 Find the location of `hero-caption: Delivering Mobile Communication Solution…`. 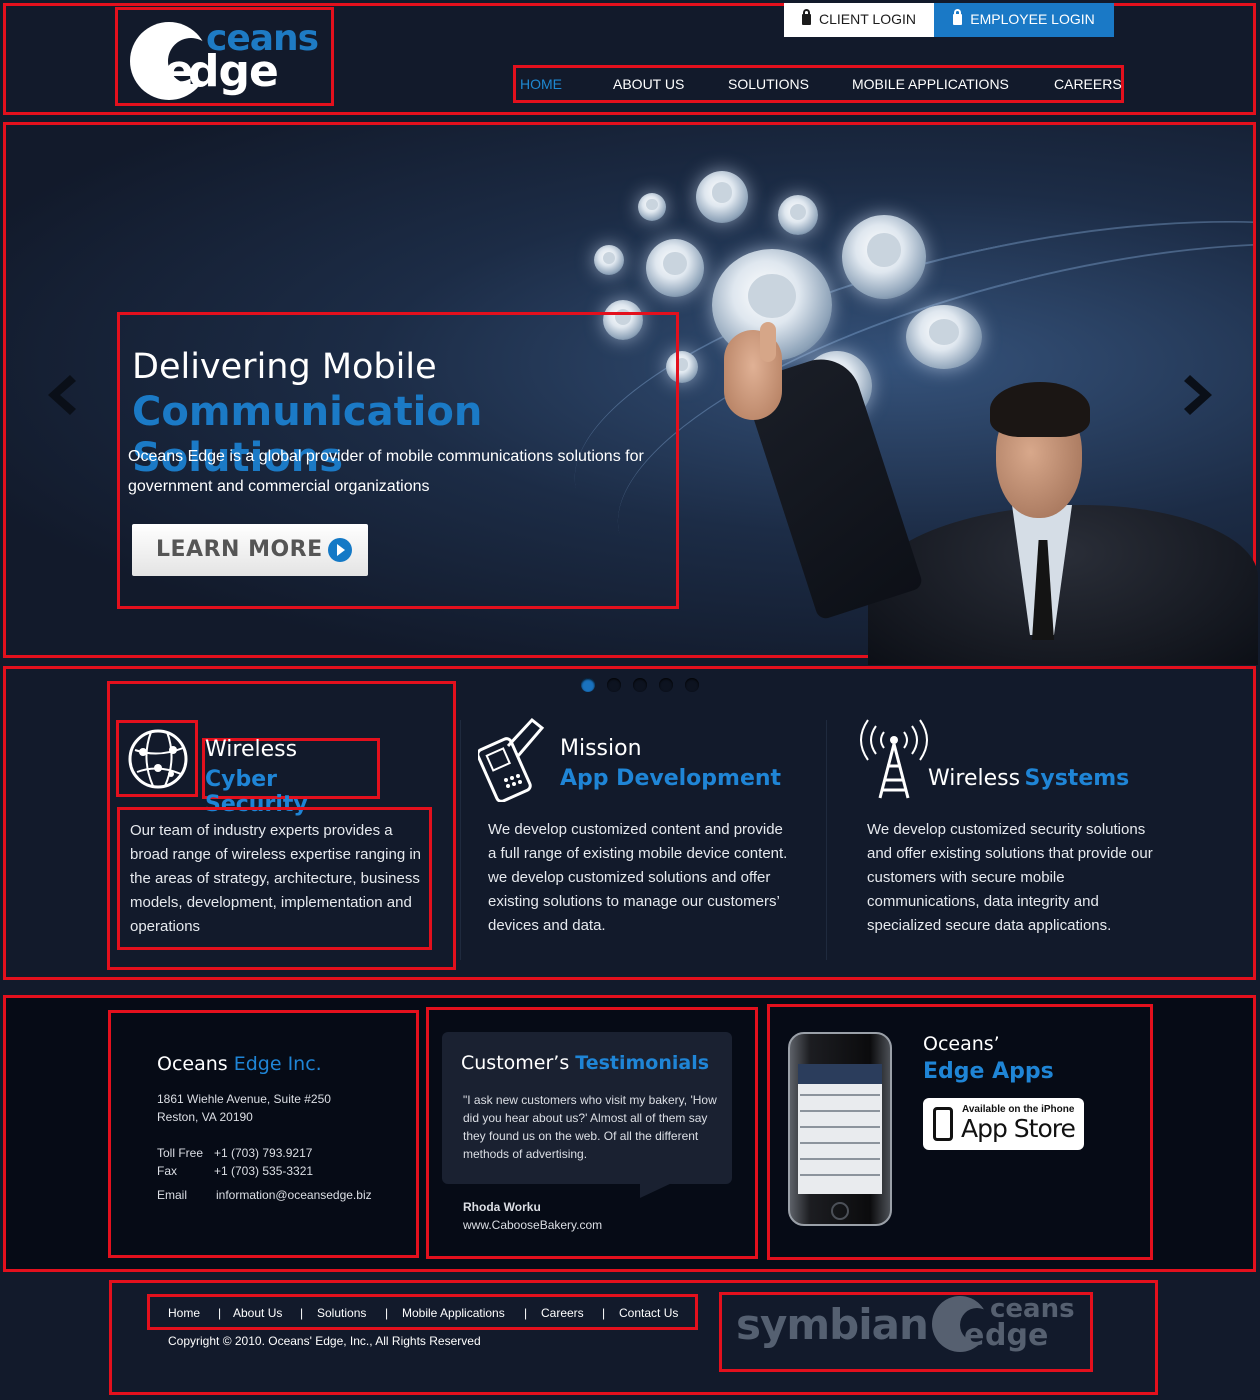

hero-caption: Delivering Mobile Communication Solution… is located at coordinates (398, 460).